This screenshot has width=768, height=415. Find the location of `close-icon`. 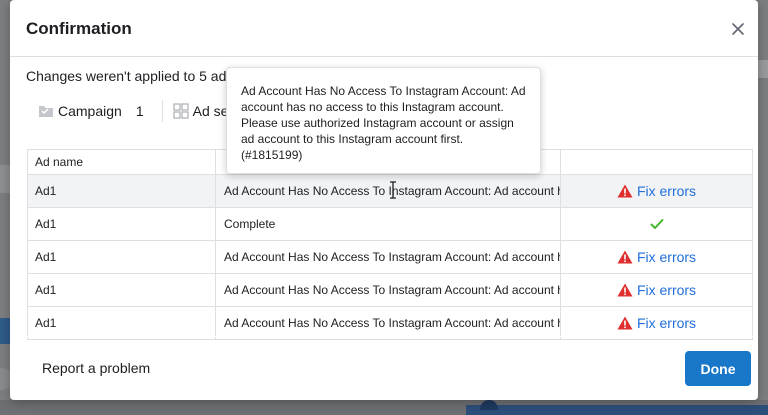

close-icon is located at coordinates (738, 29).